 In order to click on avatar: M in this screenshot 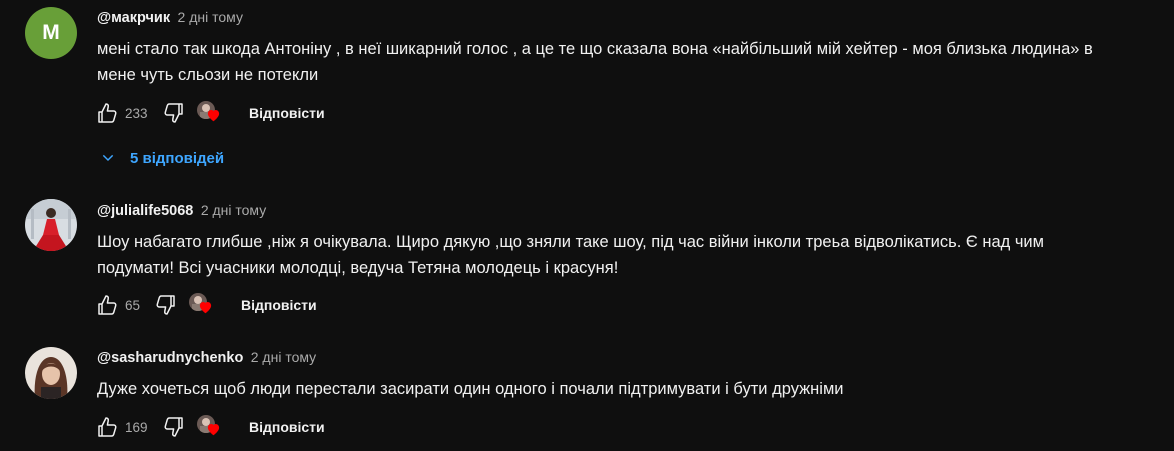, I will do `click(51, 33)`.